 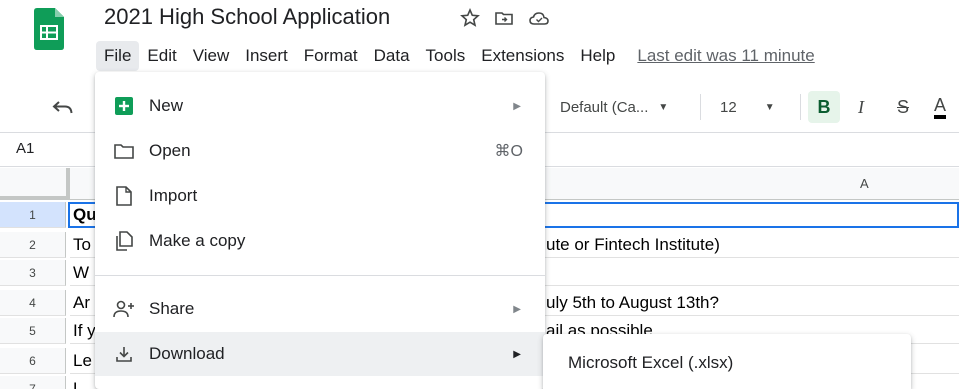 What do you see at coordinates (725, 56) in the screenshot?
I see `last-edit-link: Last edit was 11 minute` at bounding box center [725, 56].